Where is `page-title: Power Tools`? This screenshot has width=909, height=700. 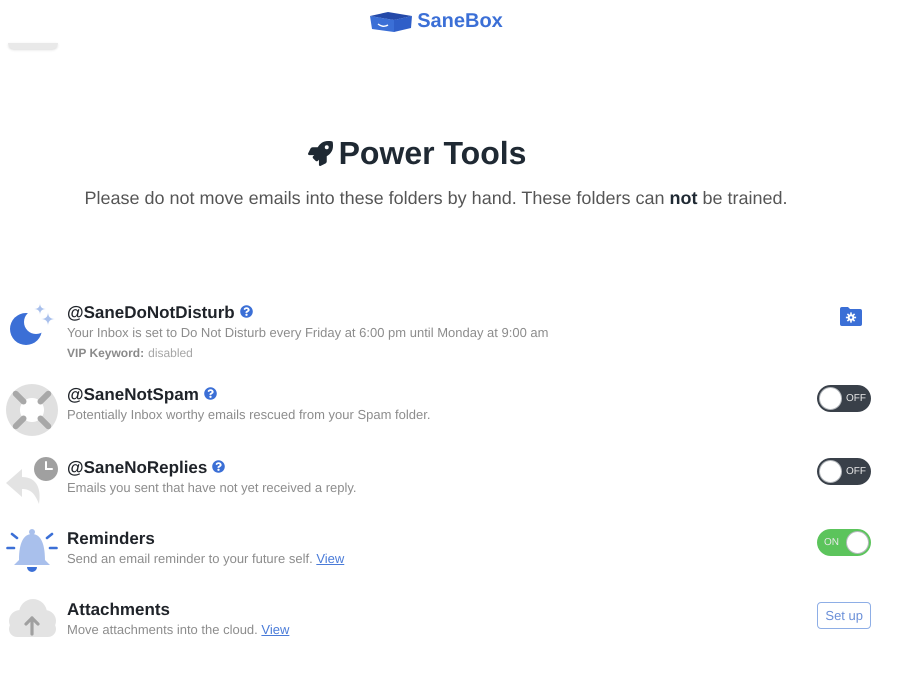 page-title: Power Tools is located at coordinates (432, 153).